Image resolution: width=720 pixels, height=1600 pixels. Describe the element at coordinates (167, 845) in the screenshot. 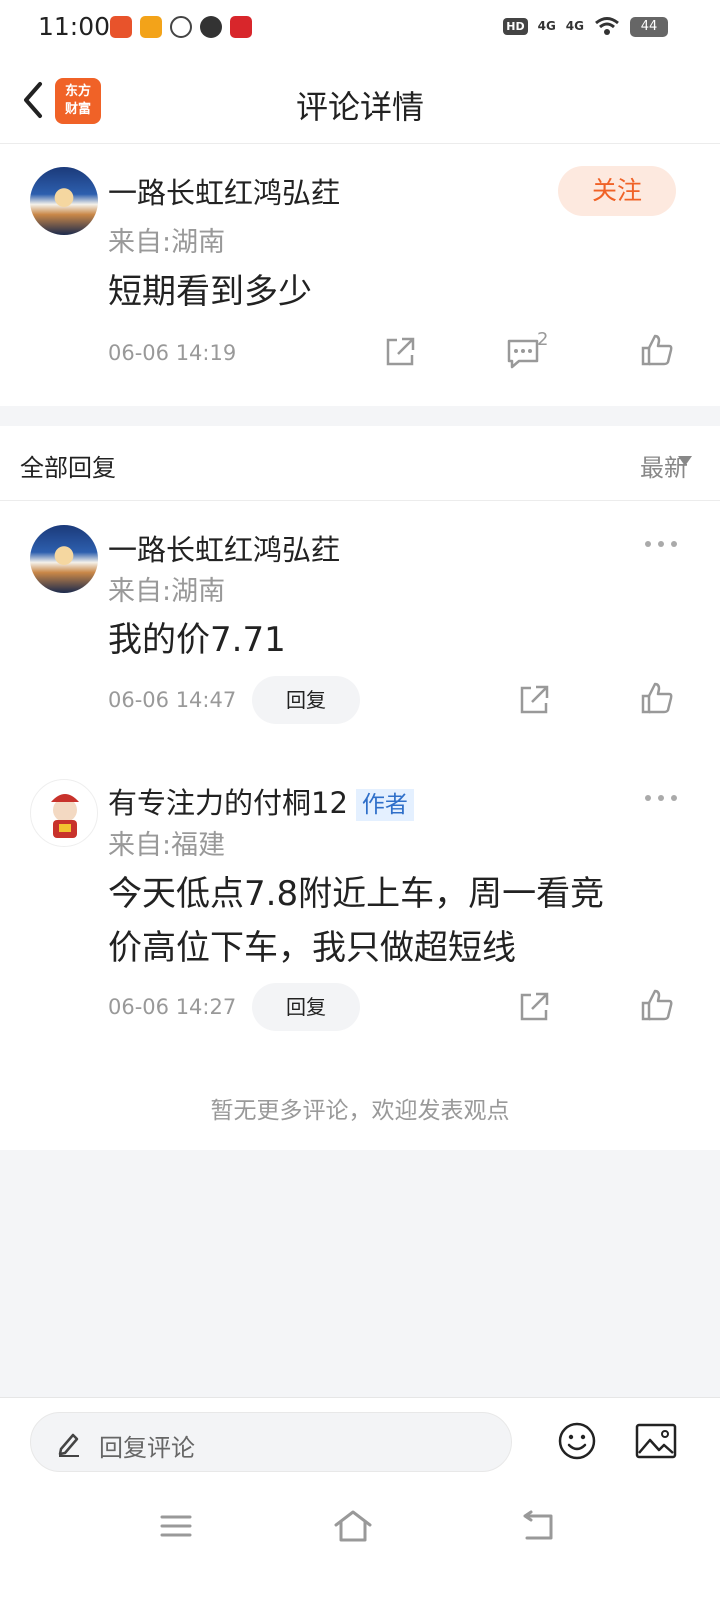

I see `location: 来自:福建` at that location.